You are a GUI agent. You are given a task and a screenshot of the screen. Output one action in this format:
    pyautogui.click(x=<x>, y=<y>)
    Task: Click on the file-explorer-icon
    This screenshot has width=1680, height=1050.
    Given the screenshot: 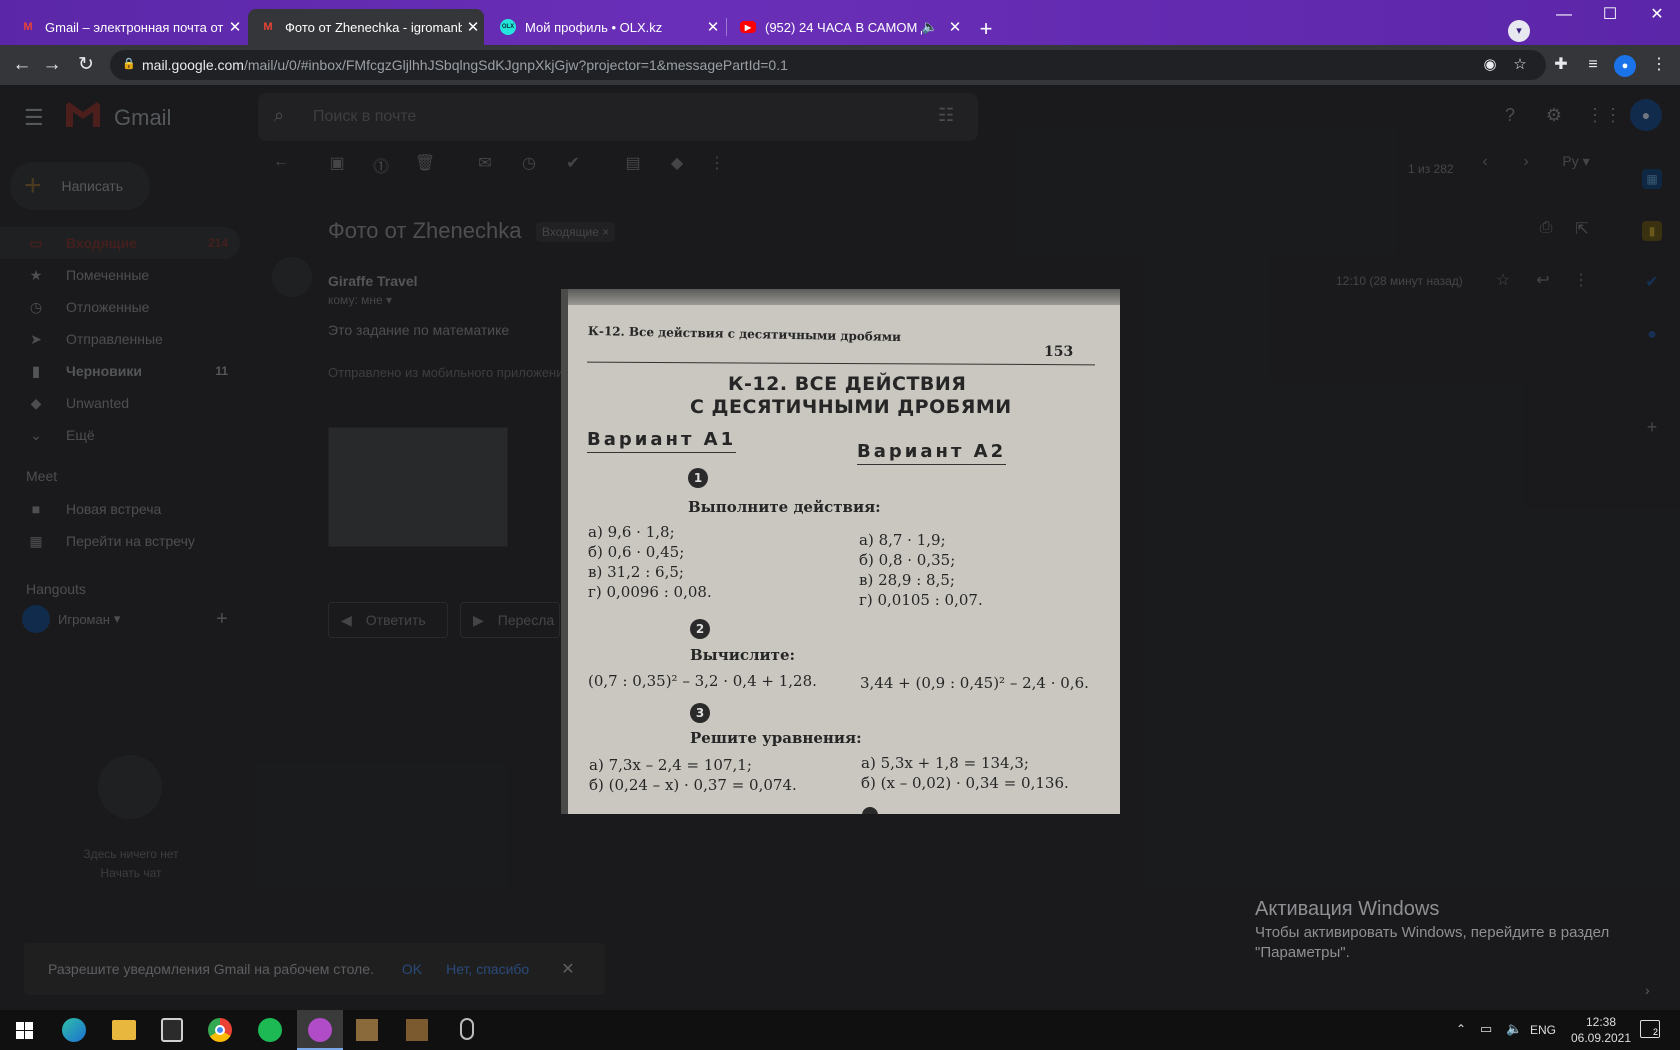 What is the action you would take?
    pyautogui.click(x=124, y=1030)
    